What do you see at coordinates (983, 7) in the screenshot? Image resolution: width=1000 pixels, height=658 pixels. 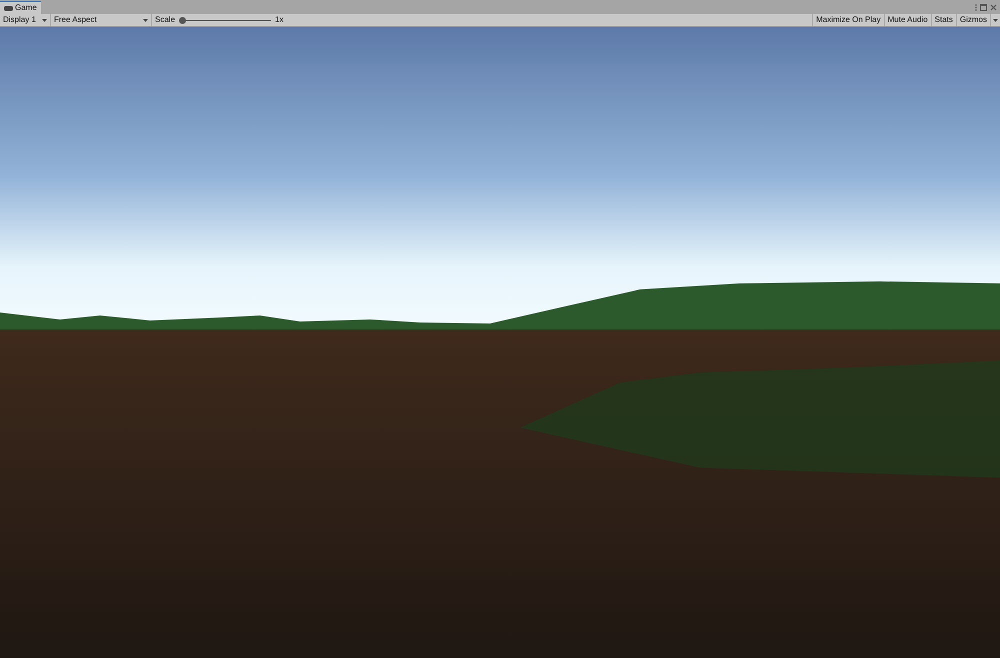 I see `maximize-icon` at bounding box center [983, 7].